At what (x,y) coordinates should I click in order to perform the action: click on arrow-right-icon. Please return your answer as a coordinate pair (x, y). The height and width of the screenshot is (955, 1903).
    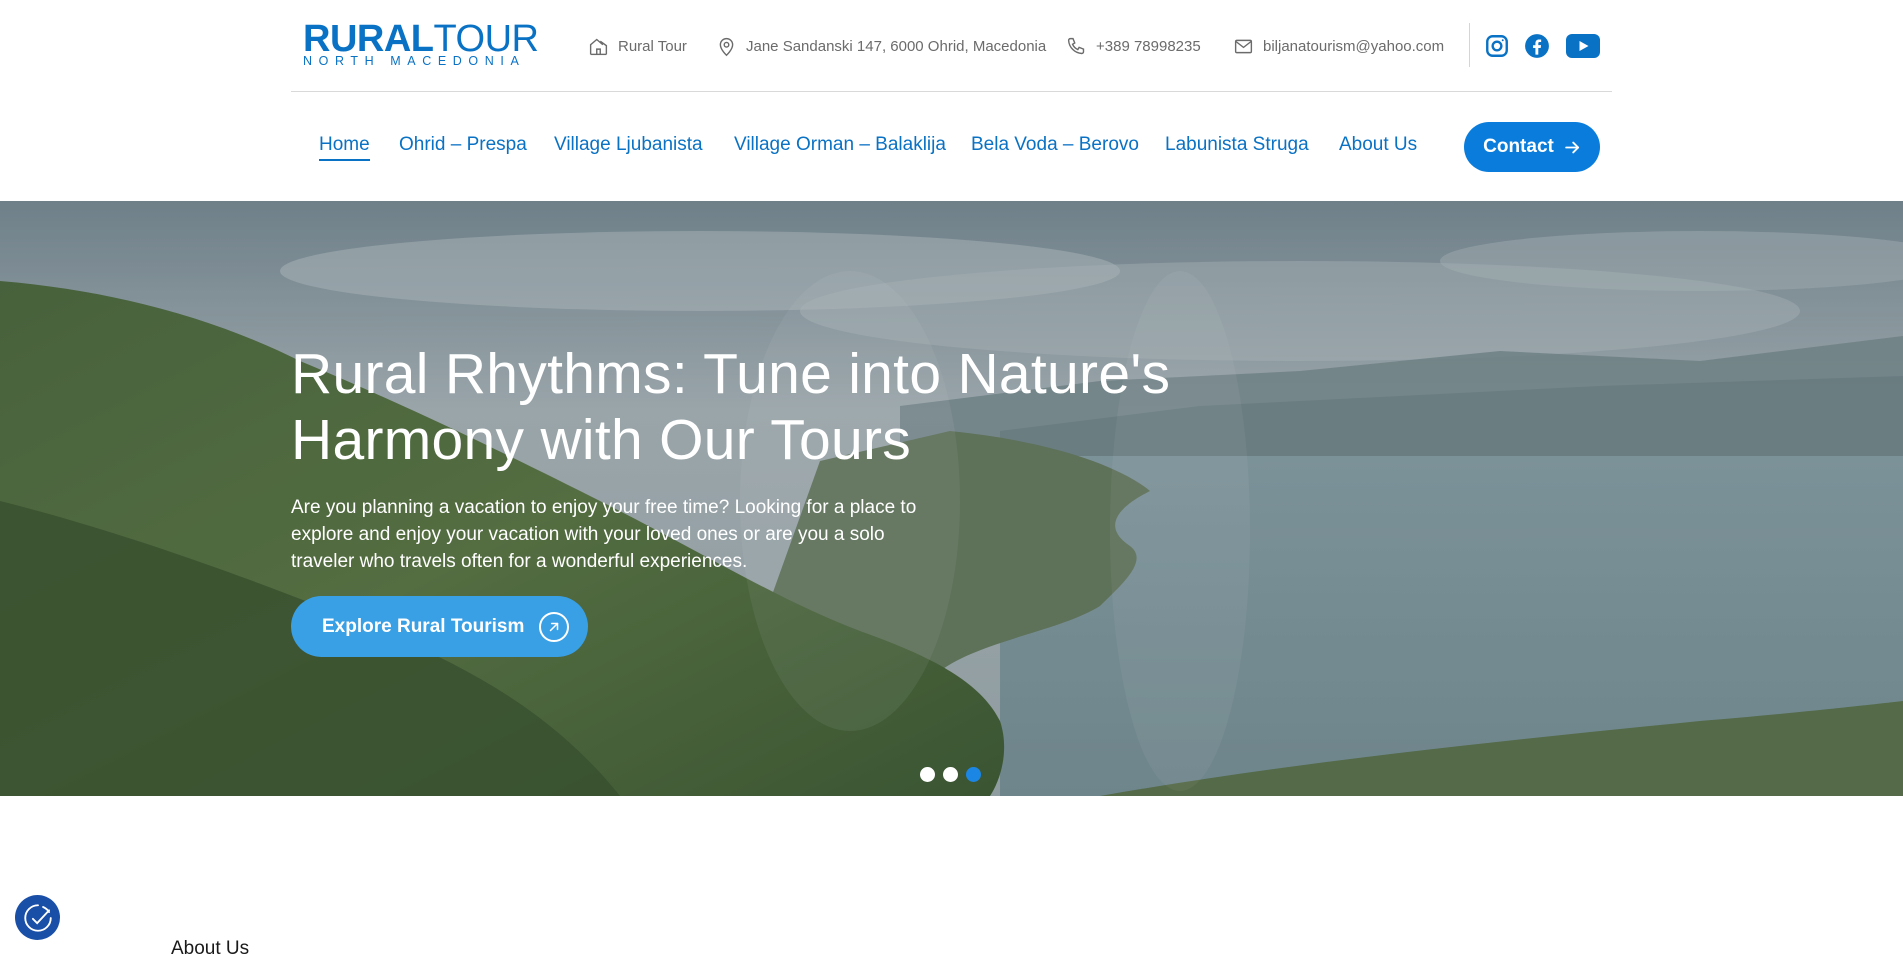
    Looking at the image, I should click on (1572, 147).